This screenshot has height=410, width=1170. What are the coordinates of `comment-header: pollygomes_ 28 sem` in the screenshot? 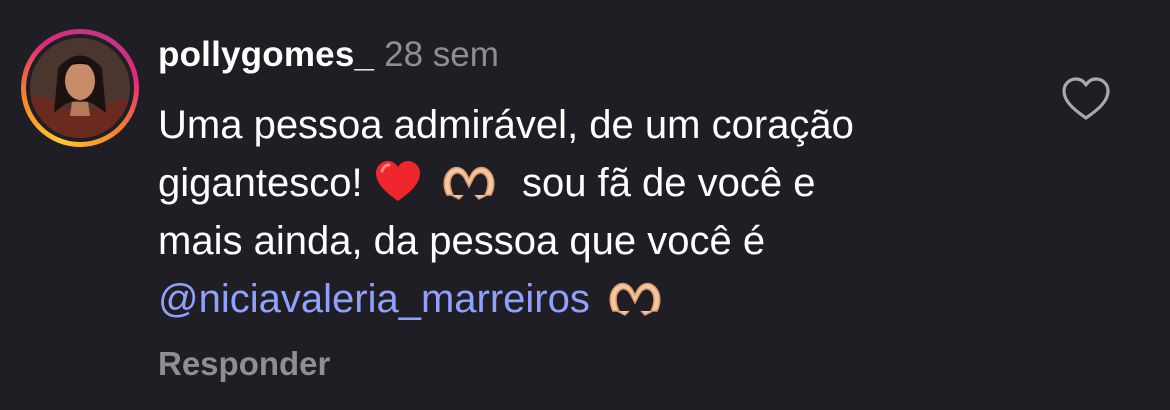 It's located at (328, 55).